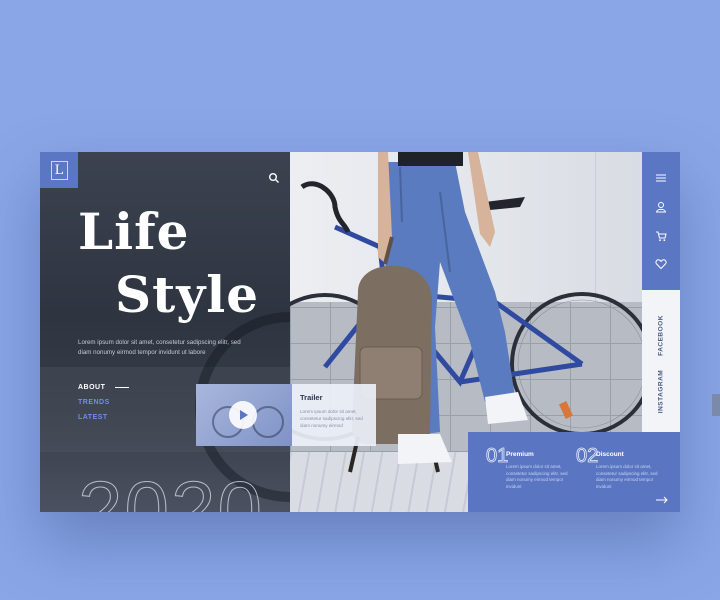 The image size is (720, 600). I want to click on thumb-wheel, so click(268, 422).